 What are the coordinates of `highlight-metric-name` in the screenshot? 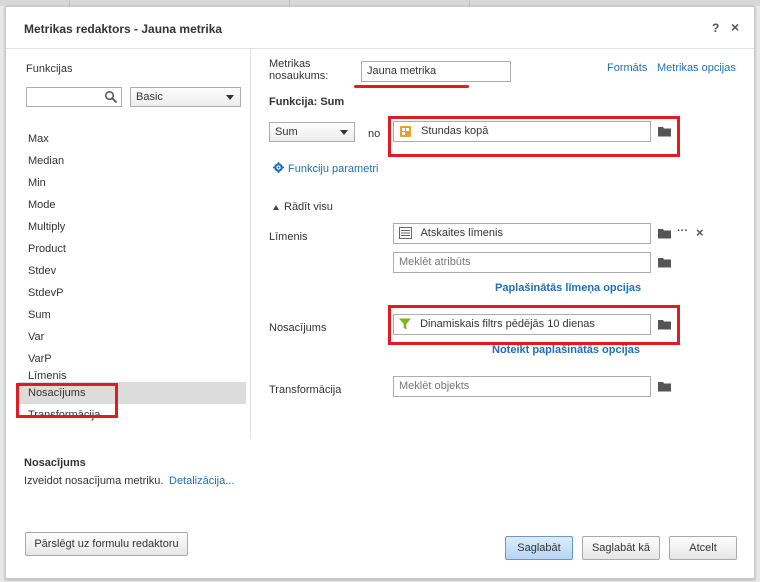 It's located at (411, 86).